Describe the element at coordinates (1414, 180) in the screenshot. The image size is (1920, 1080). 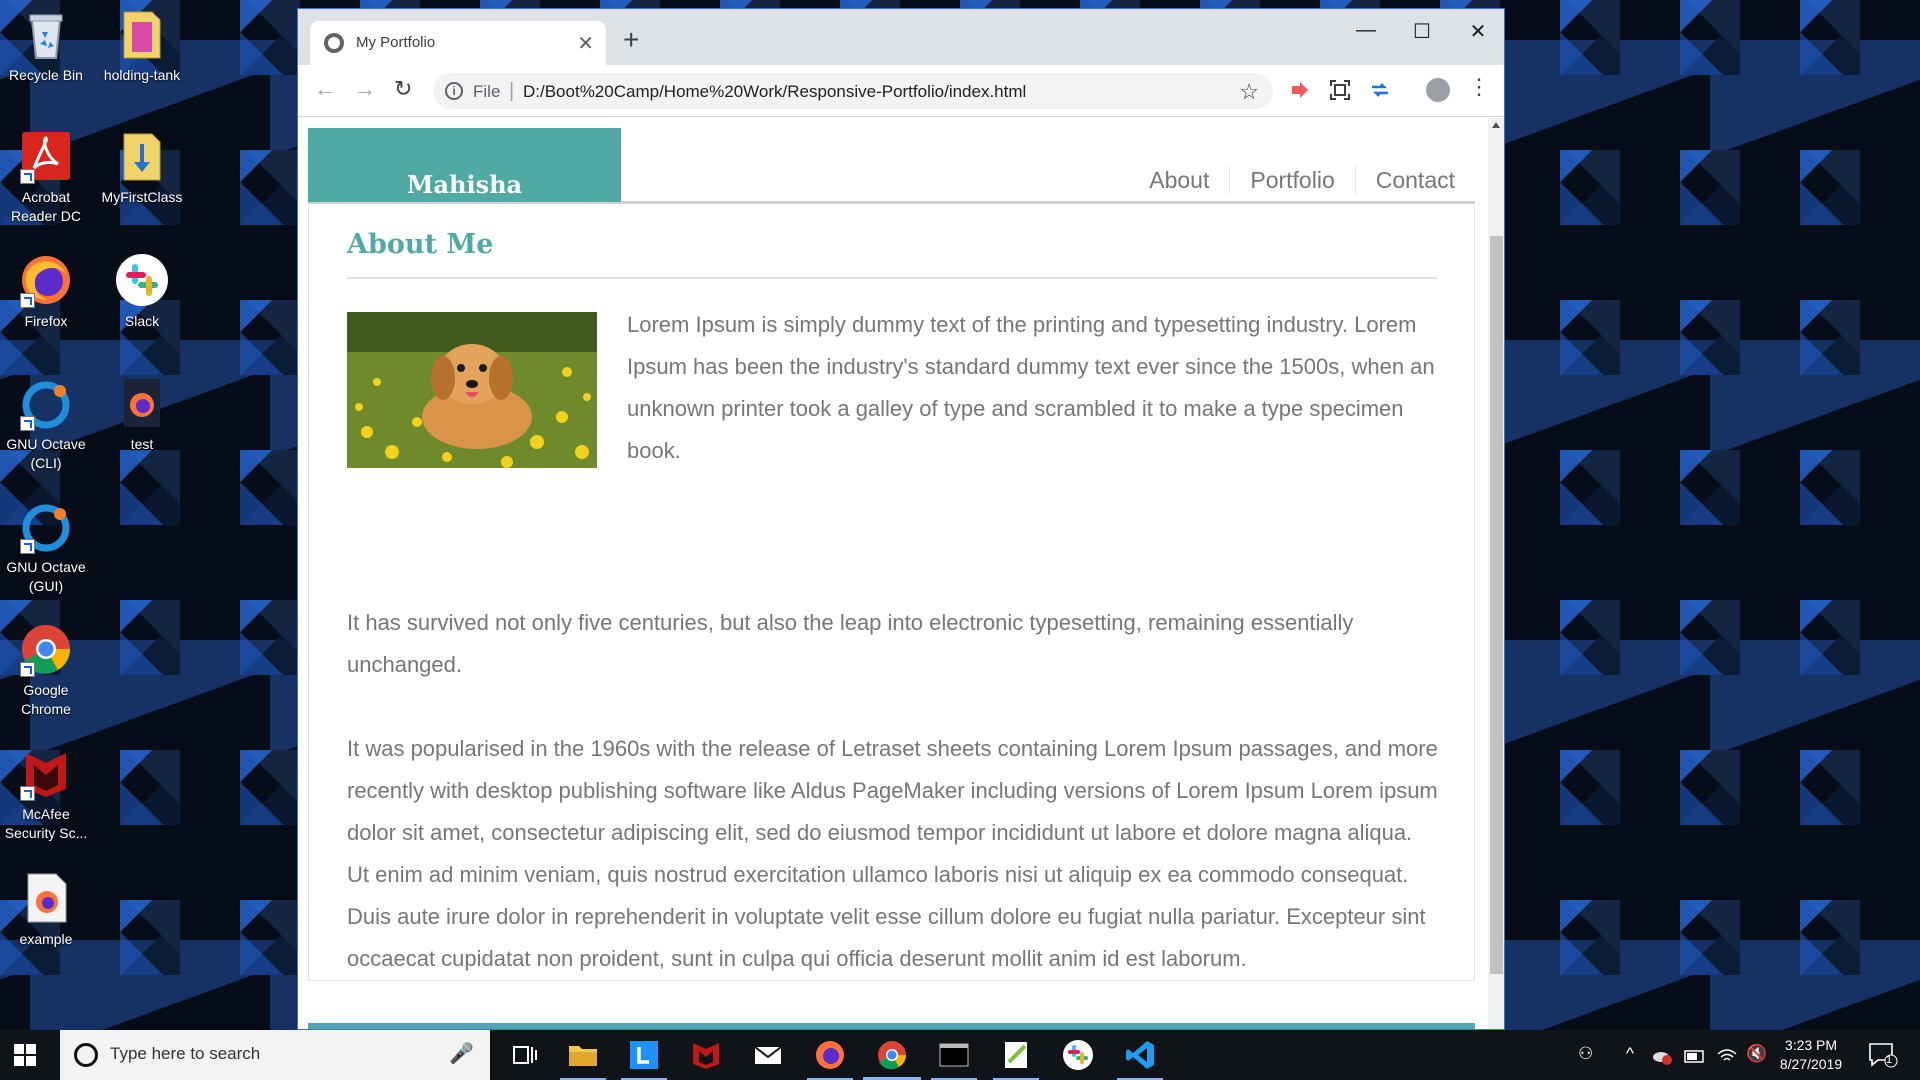
I see `nav-link-contact: Contact` at that location.